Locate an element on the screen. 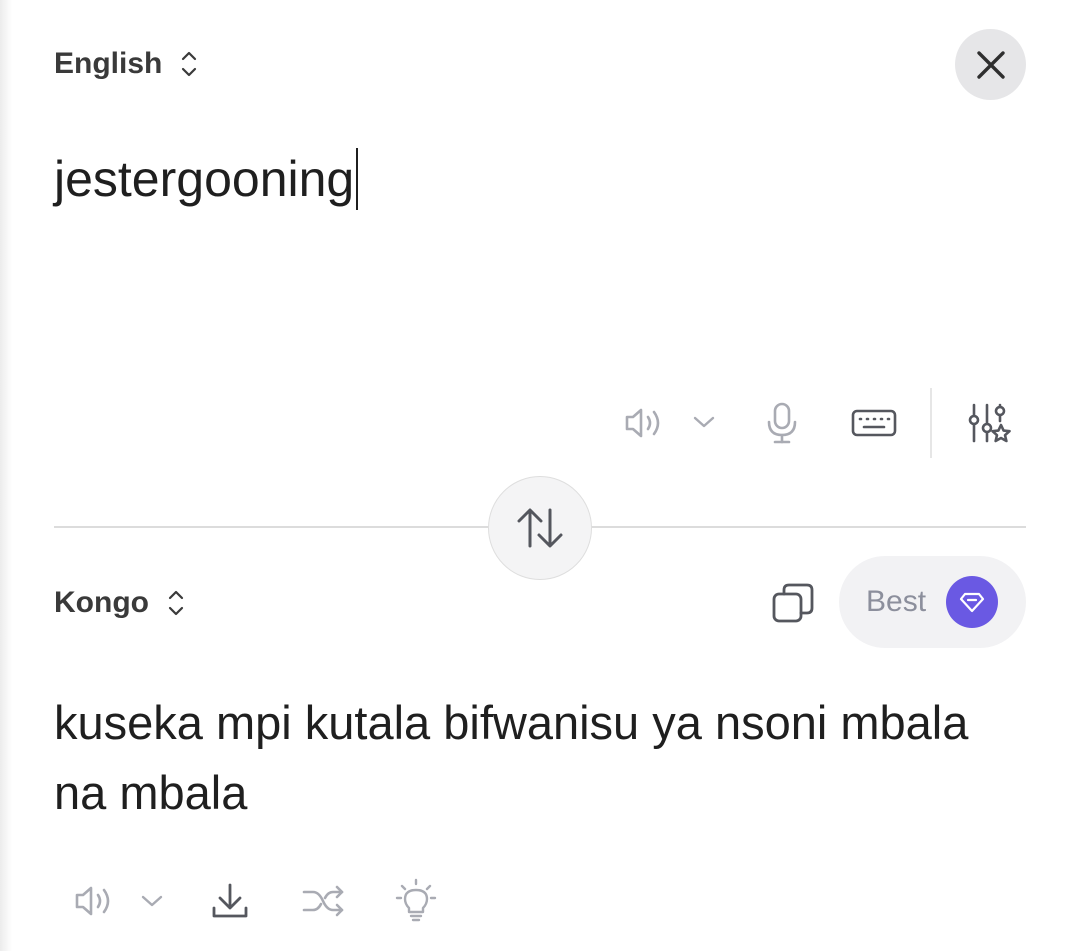 This screenshot has height=951, width=1080. shuffle-icon is located at coordinates (323, 901).